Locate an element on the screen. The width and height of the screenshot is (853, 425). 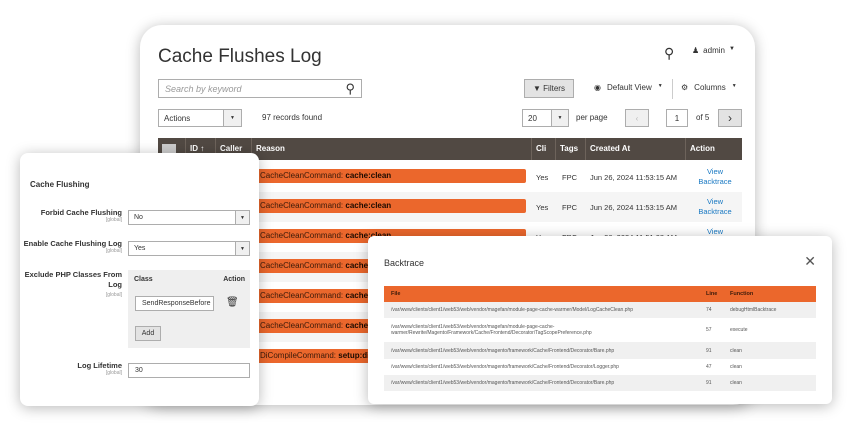
columns-dropdown: ⚙ Columns ▼ is located at coordinates (709, 87).